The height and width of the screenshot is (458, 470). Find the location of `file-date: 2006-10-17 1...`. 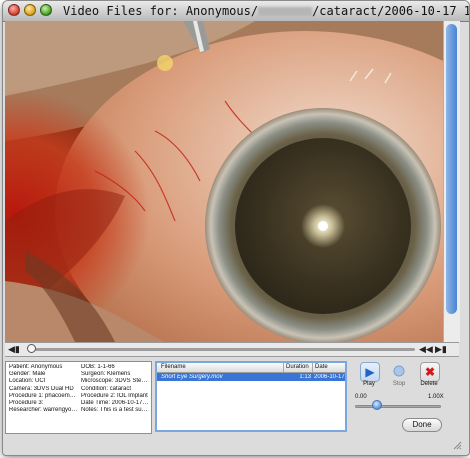

file-date: 2006-10-17 1... is located at coordinates (329, 377).